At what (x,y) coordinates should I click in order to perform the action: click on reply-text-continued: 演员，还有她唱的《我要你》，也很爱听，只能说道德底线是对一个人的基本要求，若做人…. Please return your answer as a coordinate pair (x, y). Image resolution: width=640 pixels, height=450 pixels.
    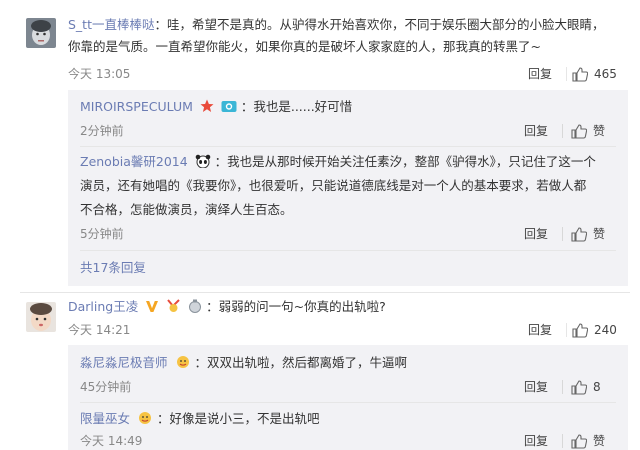
    Looking at the image, I should click on (333, 185).